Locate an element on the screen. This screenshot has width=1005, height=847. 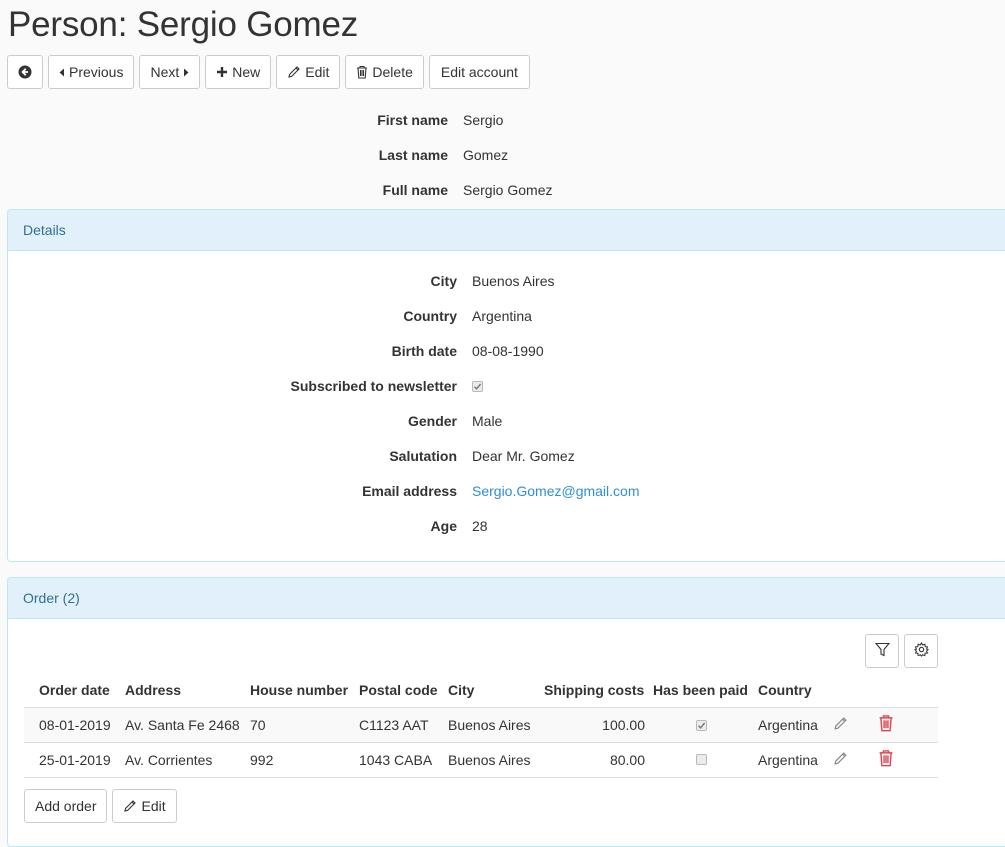
caret-right-icon is located at coordinates (186, 72).